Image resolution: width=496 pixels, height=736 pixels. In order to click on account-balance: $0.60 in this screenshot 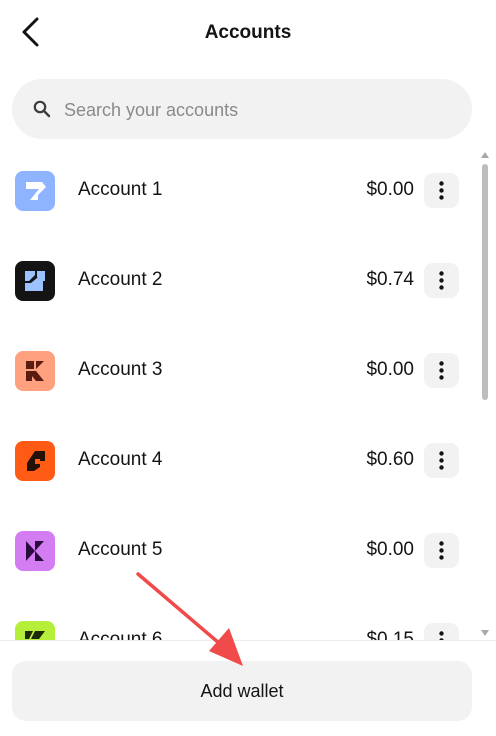, I will do `click(390, 459)`.